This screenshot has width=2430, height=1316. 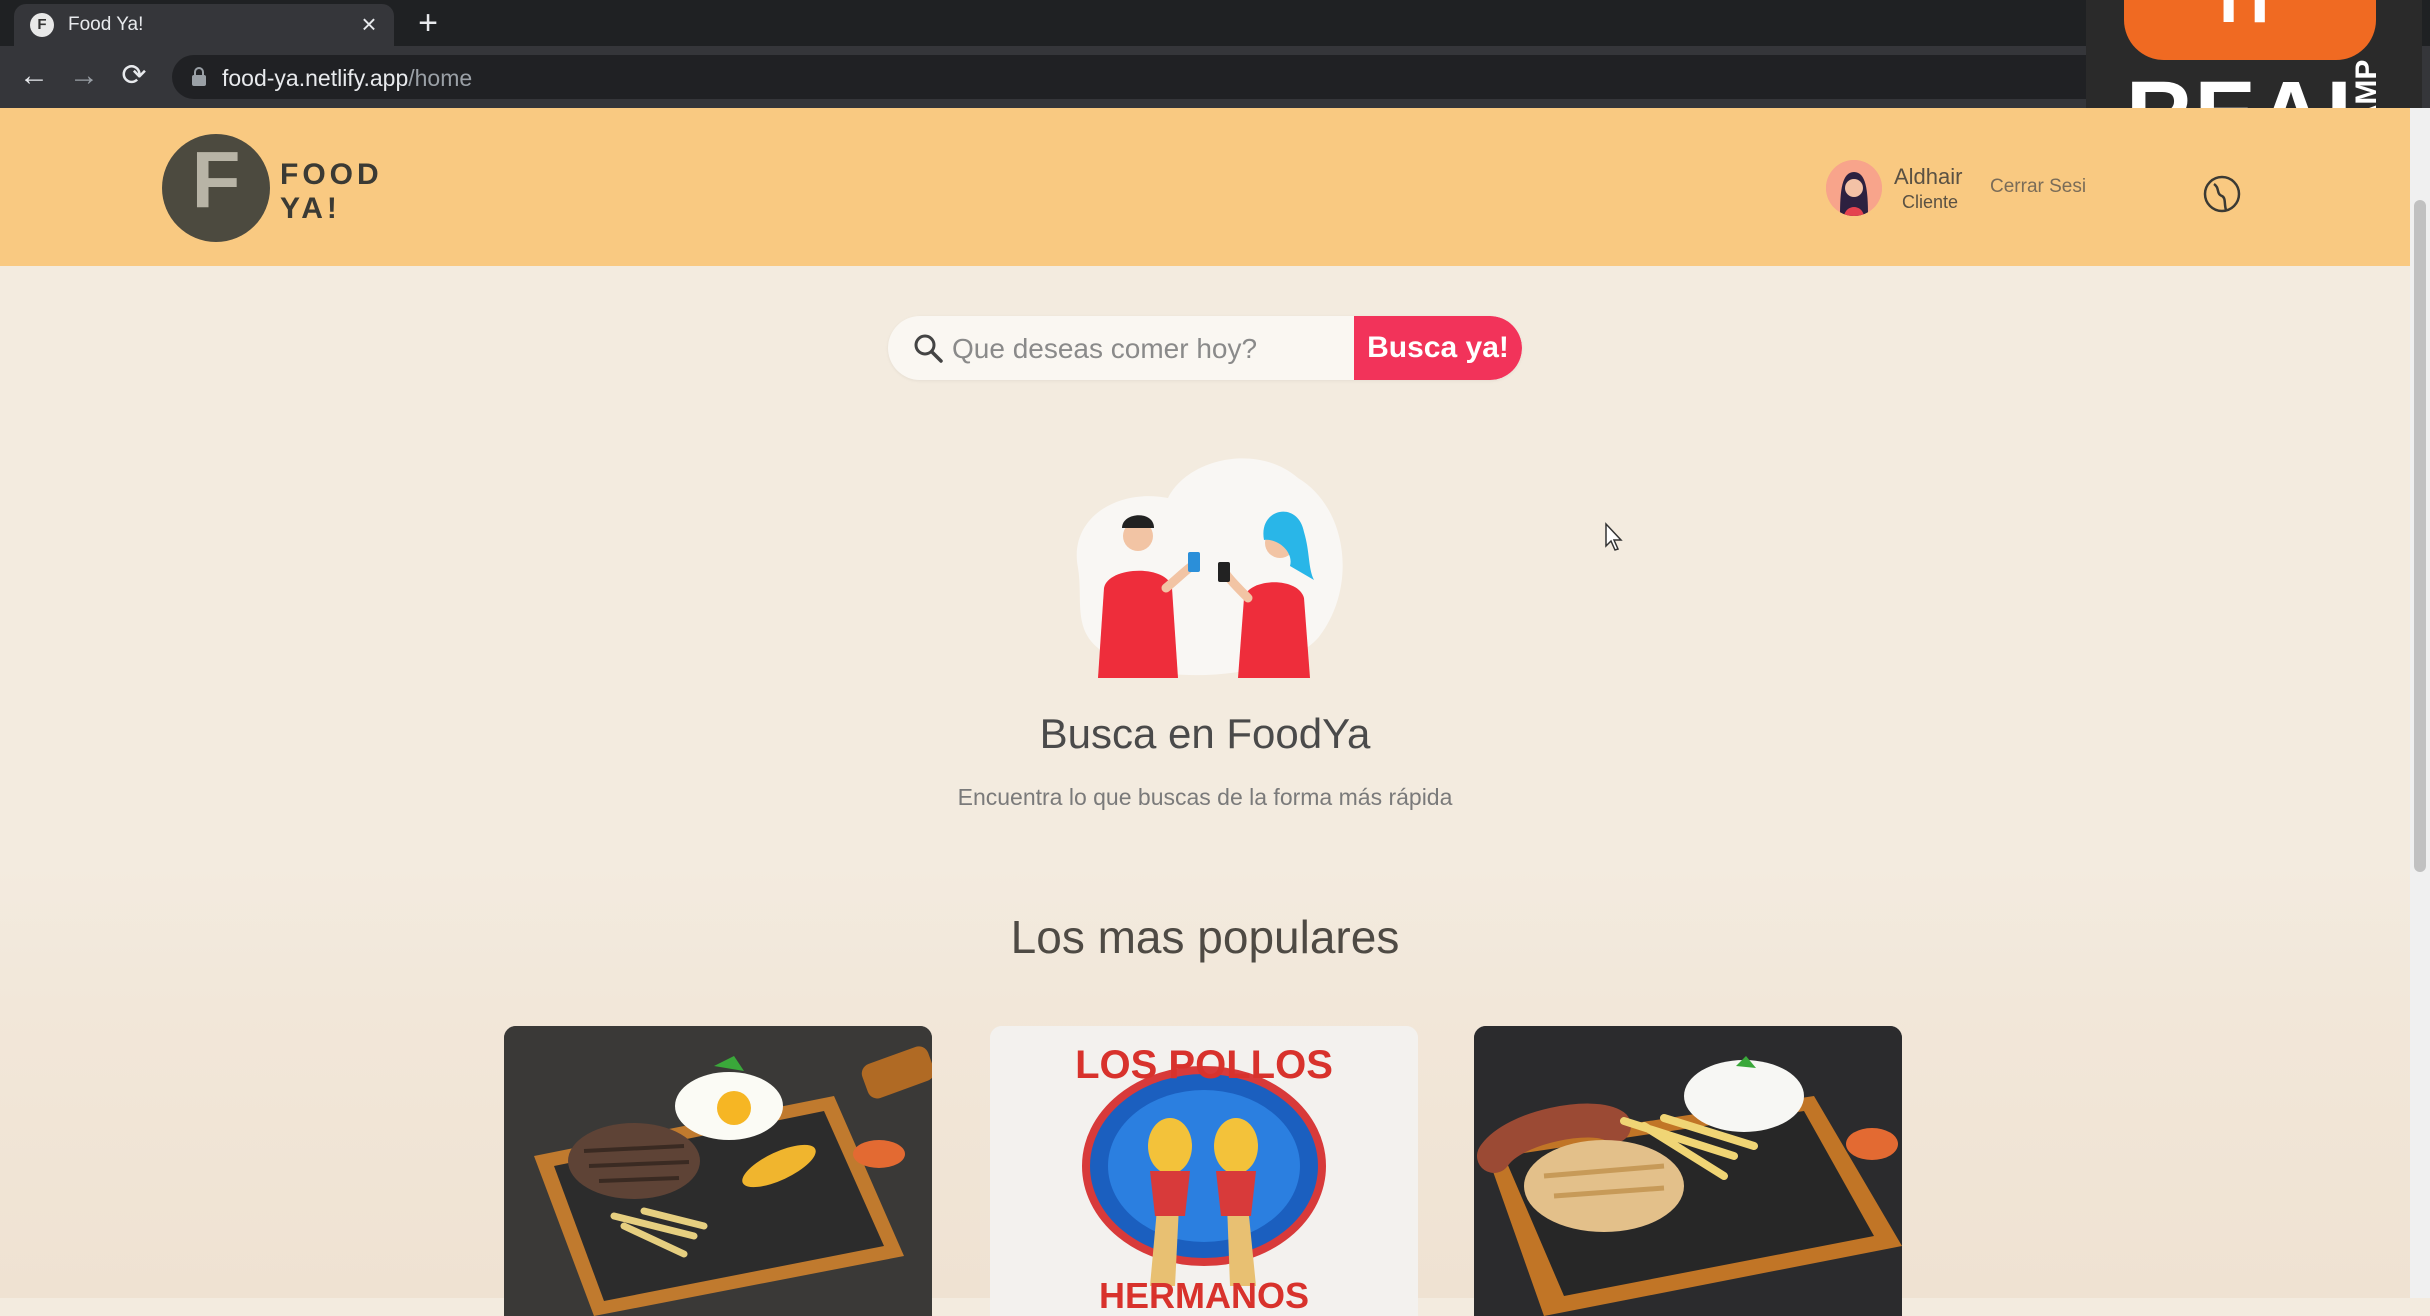 What do you see at coordinates (199, 76) in the screenshot?
I see `lock-icon` at bounding box center [199, 76].